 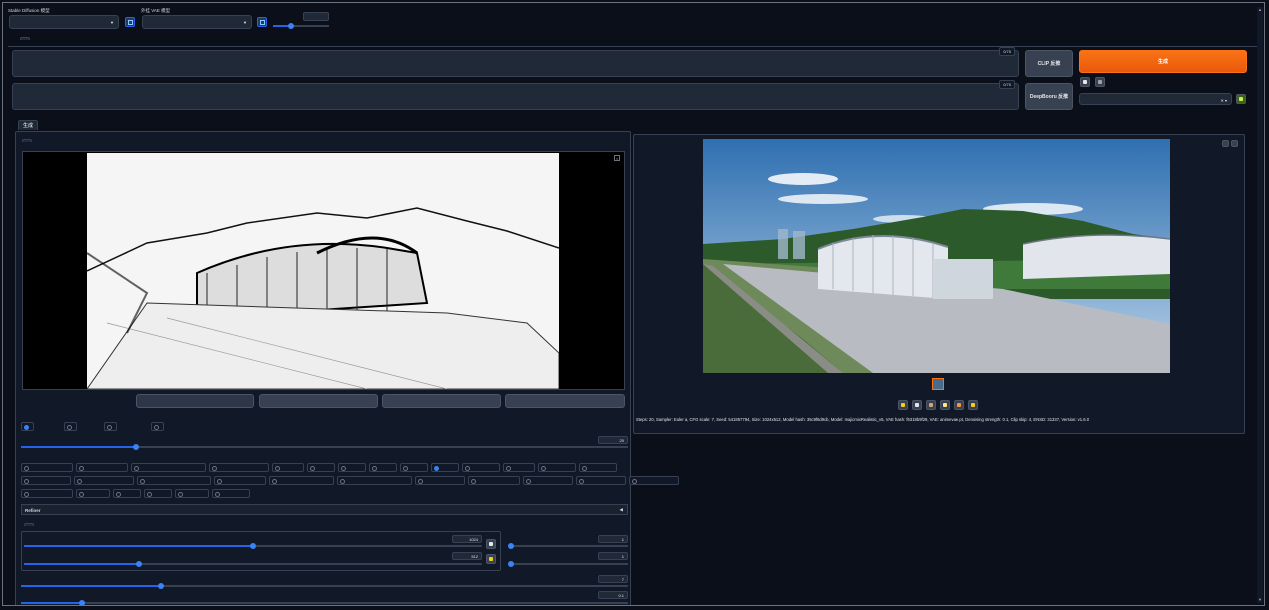 What do you see at coordinates (568, 564) in the screenshot?
I see `batch-size-slider` at bounding box center [568, 564].